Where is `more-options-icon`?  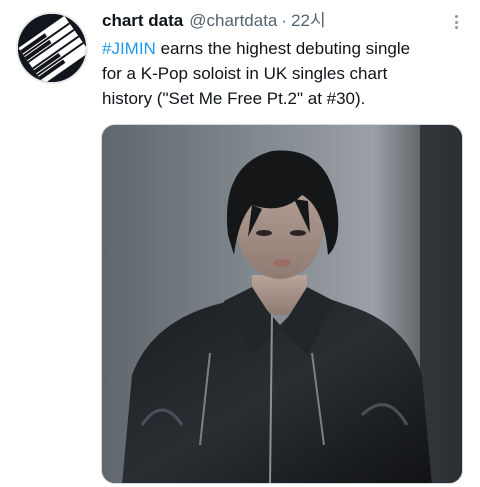
more-options-icon is located at coordinates (456, 22).